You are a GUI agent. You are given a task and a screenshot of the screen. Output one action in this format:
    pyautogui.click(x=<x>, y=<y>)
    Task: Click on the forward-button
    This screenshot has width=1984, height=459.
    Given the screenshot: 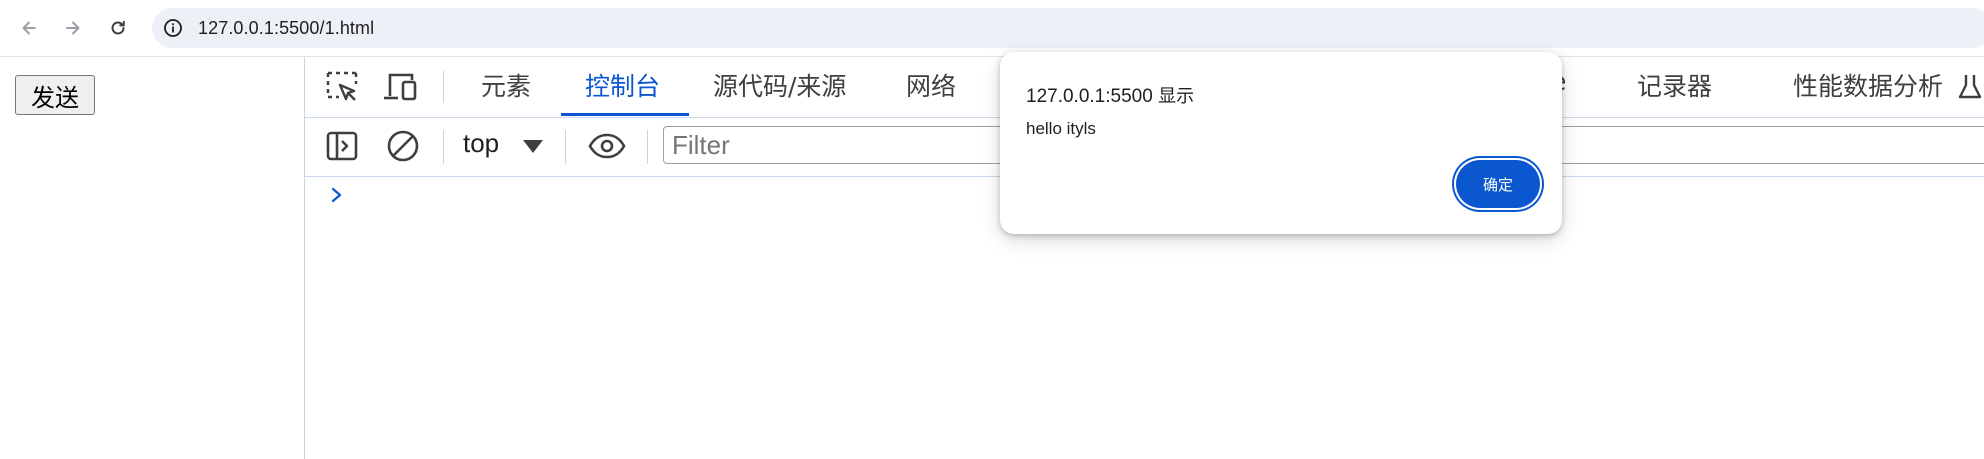 What is the action you would take?
    pyautogui.click(x=73, y=28)
    